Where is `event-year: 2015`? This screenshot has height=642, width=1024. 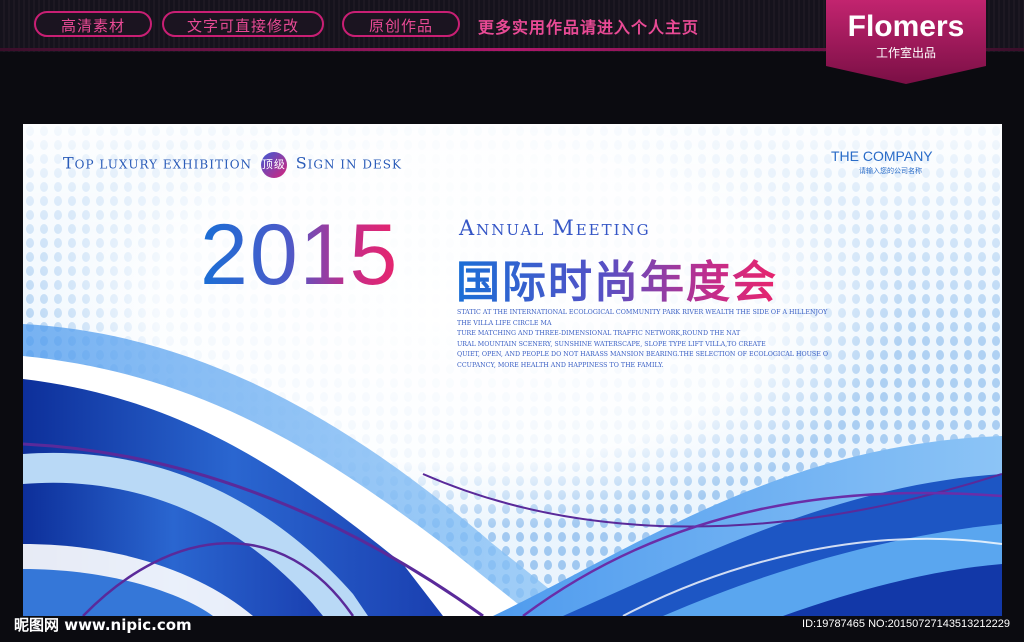 event-year: 2015 is located at coordinates (300, 255).